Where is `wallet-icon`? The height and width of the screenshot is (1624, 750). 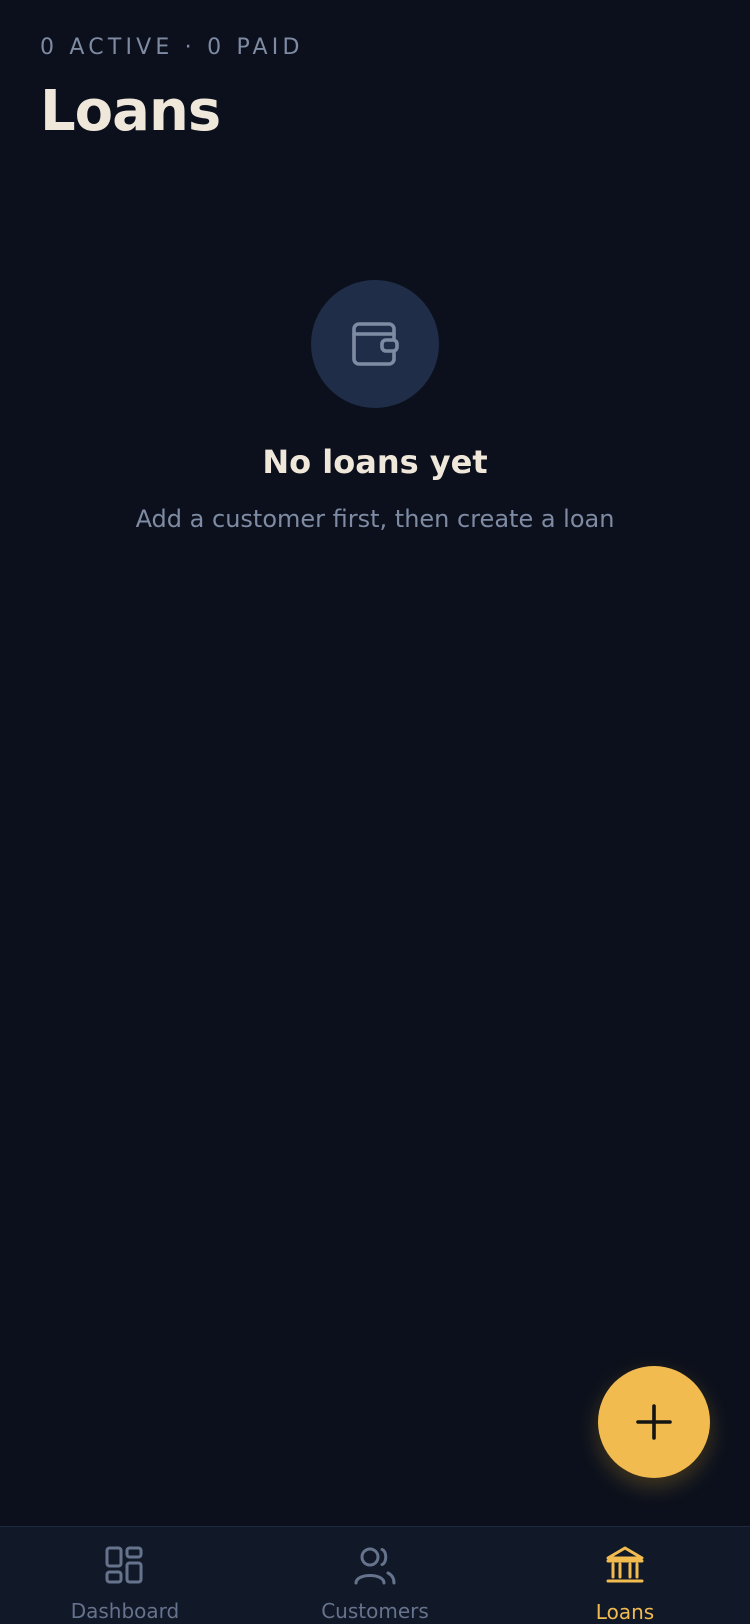
wallet-icon is located at coordinates (375, 344).